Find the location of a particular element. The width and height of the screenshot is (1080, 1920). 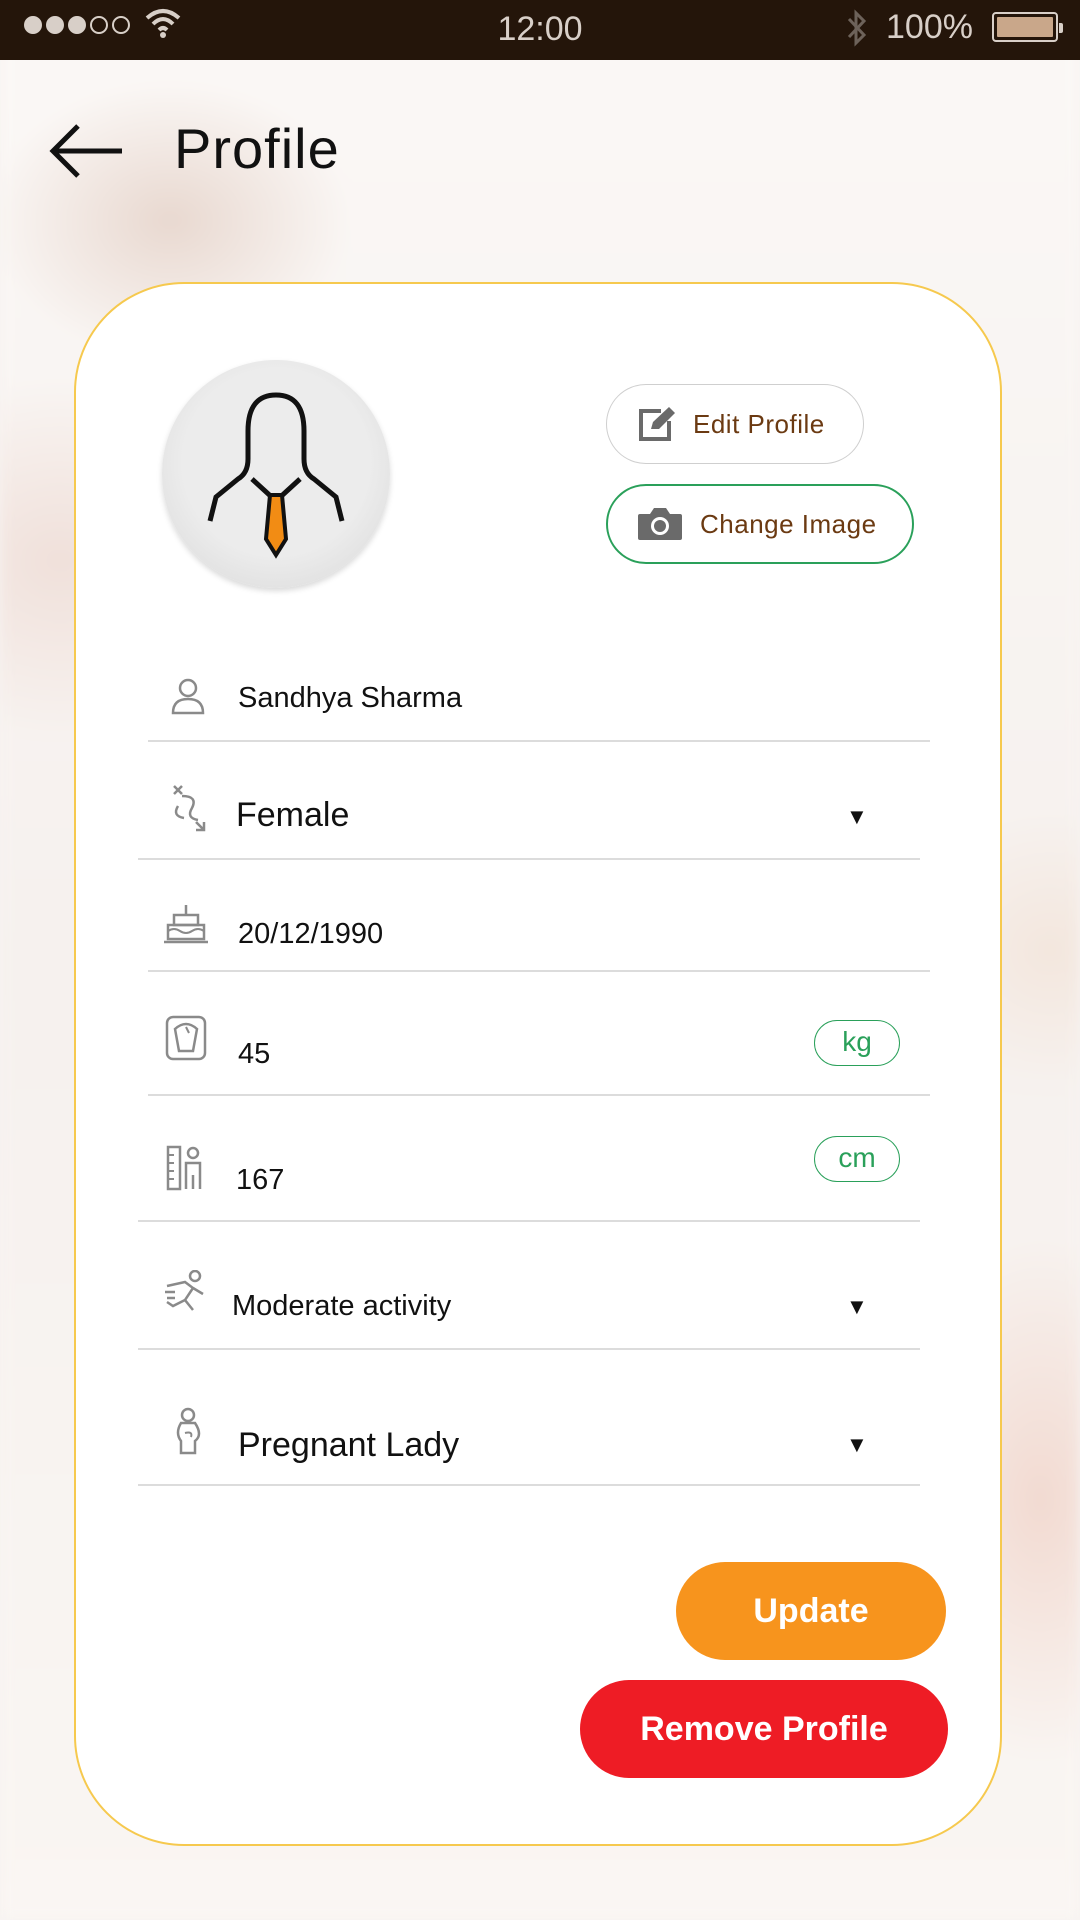

height-unit-badge: cm is located at coordinates (857, 1159).